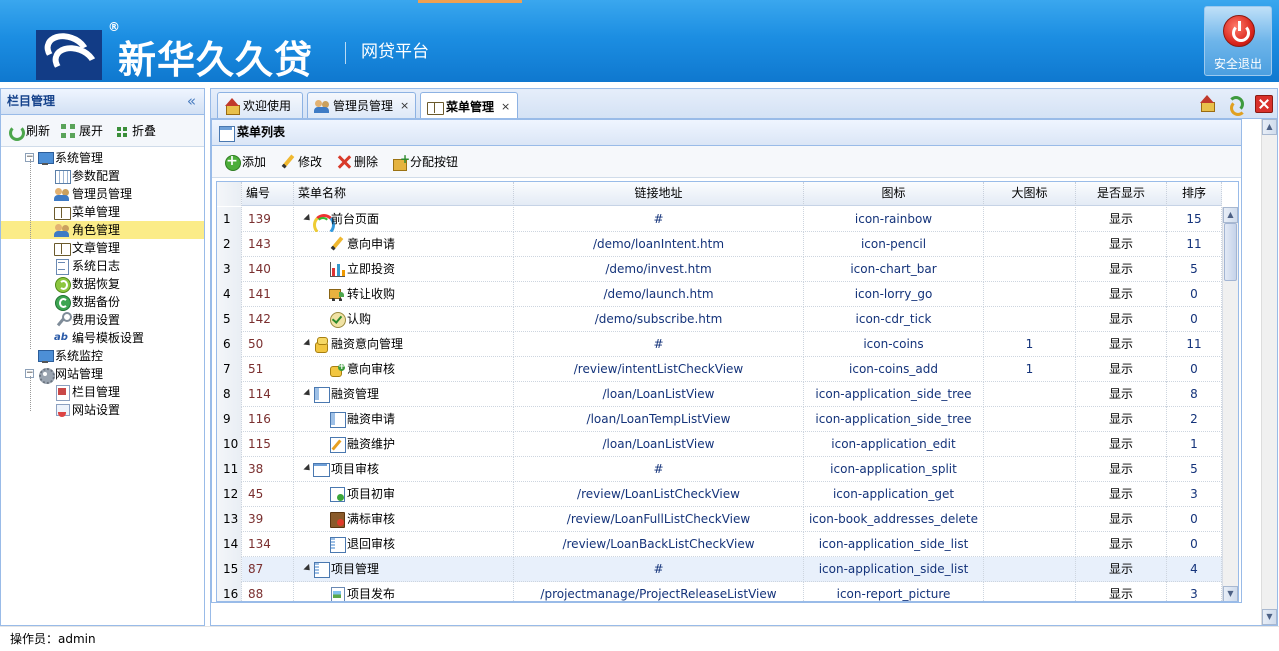 This screenshot has height=651, width=1279. What do you see at coordinates (102, 248) in the screenshot?
I see `tree-item: 文章管理` at bounding box center [102, 248].